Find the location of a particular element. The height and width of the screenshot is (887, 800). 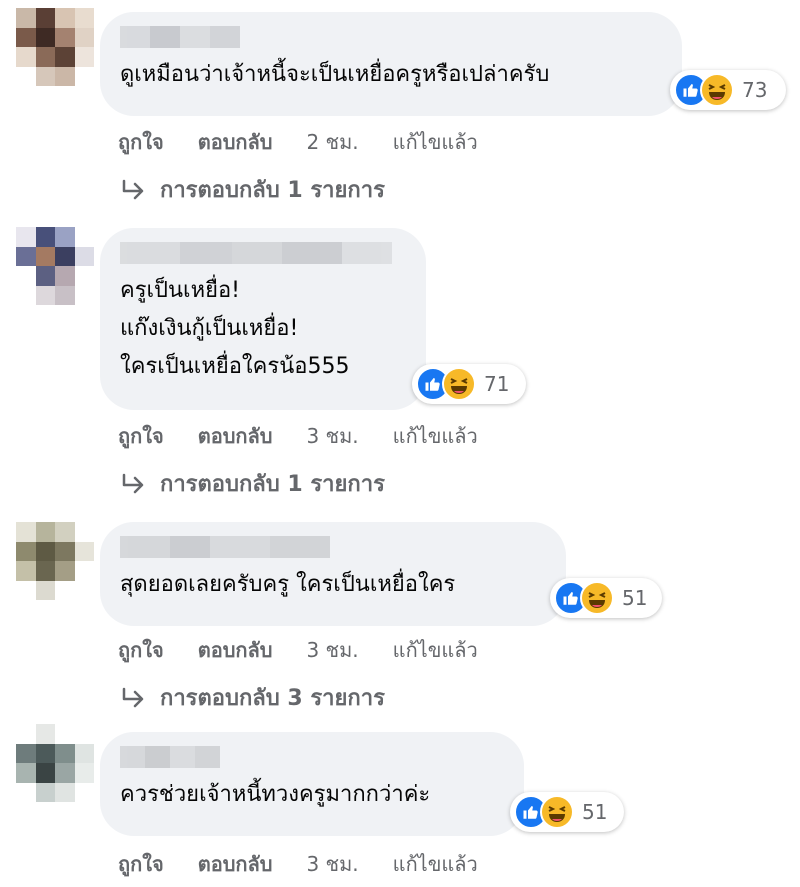

view-replies-link: การตอบกลับ 3 รายการ is located at coordinates (252, 697).